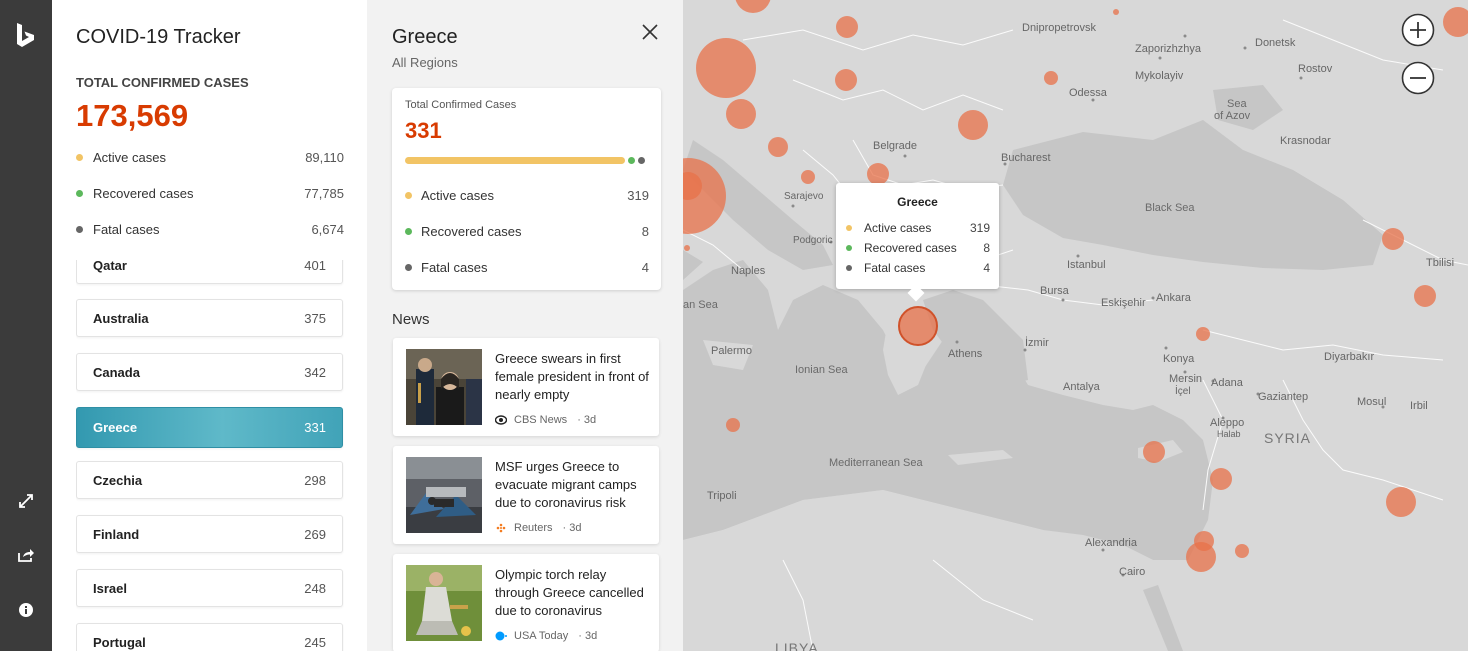  I want to click on stat-label: Fatal cases, so click(895, 268).